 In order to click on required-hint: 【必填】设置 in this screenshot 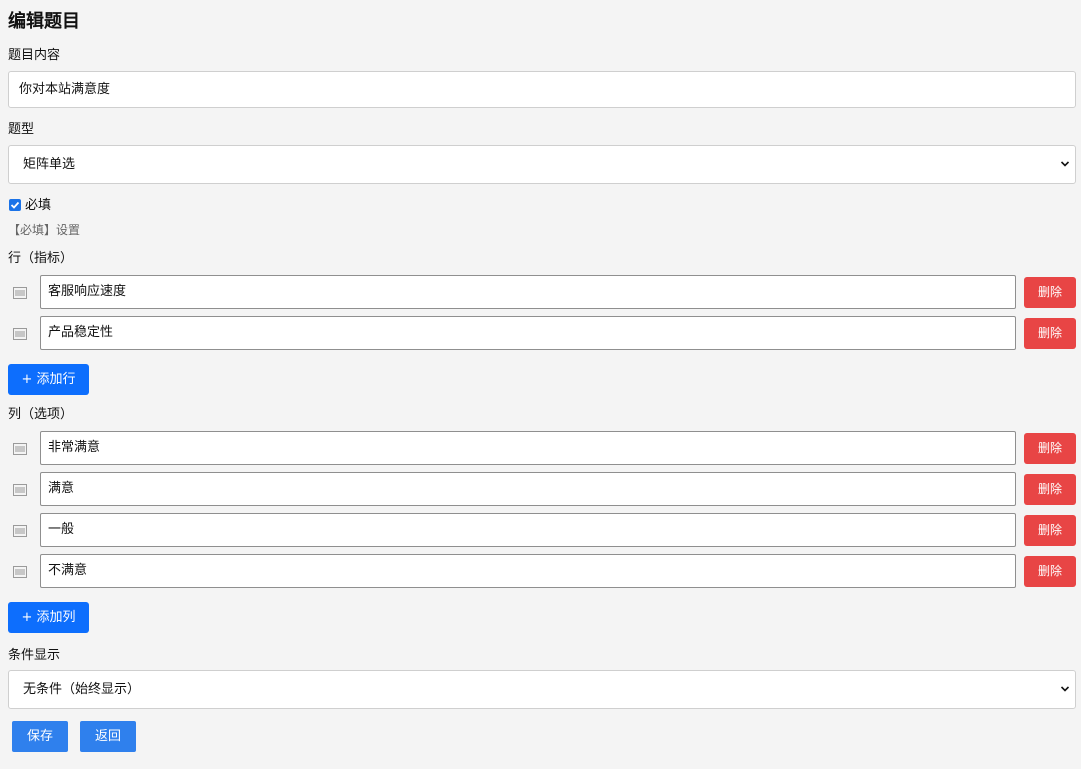, I will do `click(44, 230)`.